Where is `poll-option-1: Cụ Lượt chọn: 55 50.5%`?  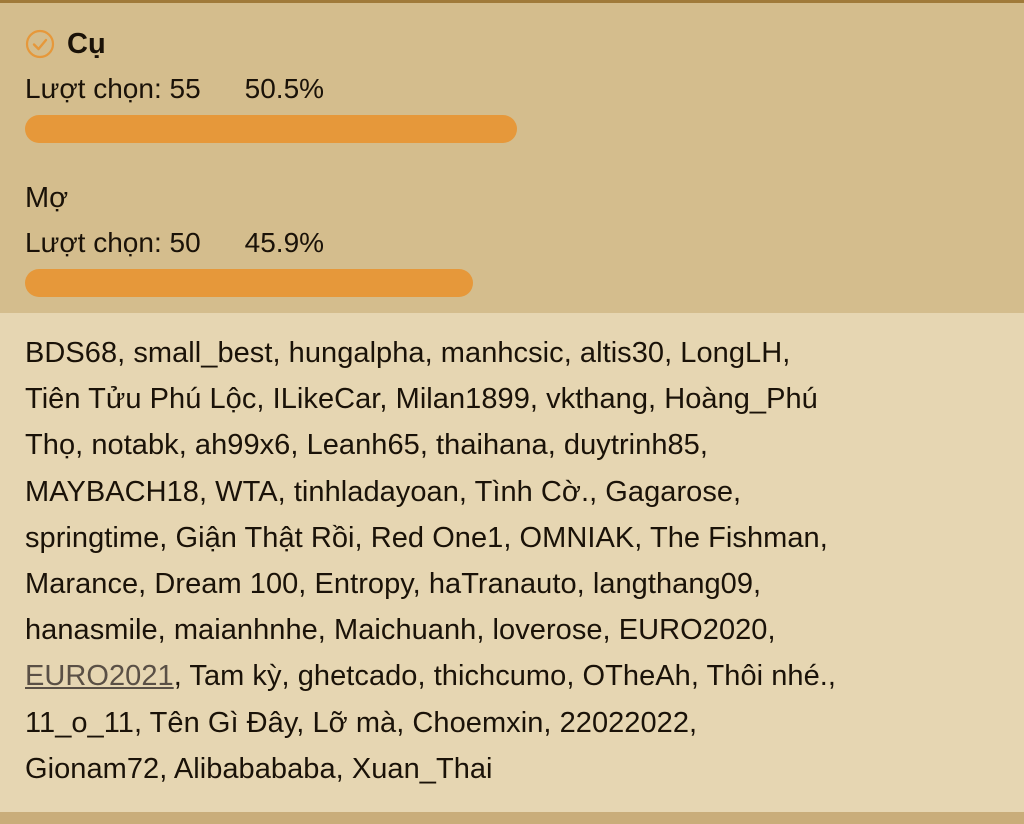
poll-option-1: Cụ Lượt chọn: 55 50.5% is located at coordinates (512, 85).